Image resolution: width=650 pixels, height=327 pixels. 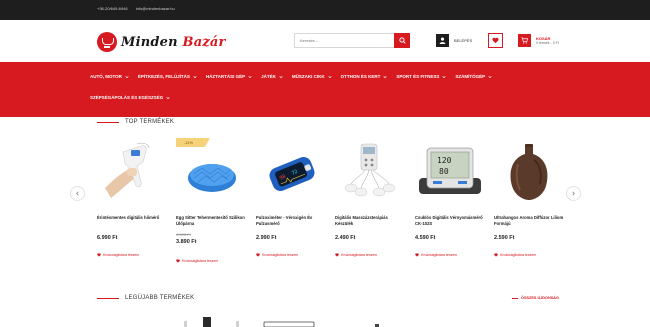 I want to click on cart-summary: KOSÁR 0 termék - 0 Ft, so click(x=547, y=41).